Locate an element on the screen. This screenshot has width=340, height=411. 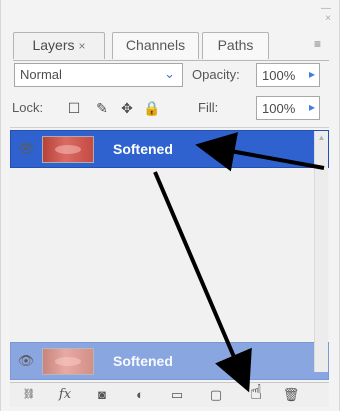
folder-icon: ▭ is located at coordinates (177, 395).